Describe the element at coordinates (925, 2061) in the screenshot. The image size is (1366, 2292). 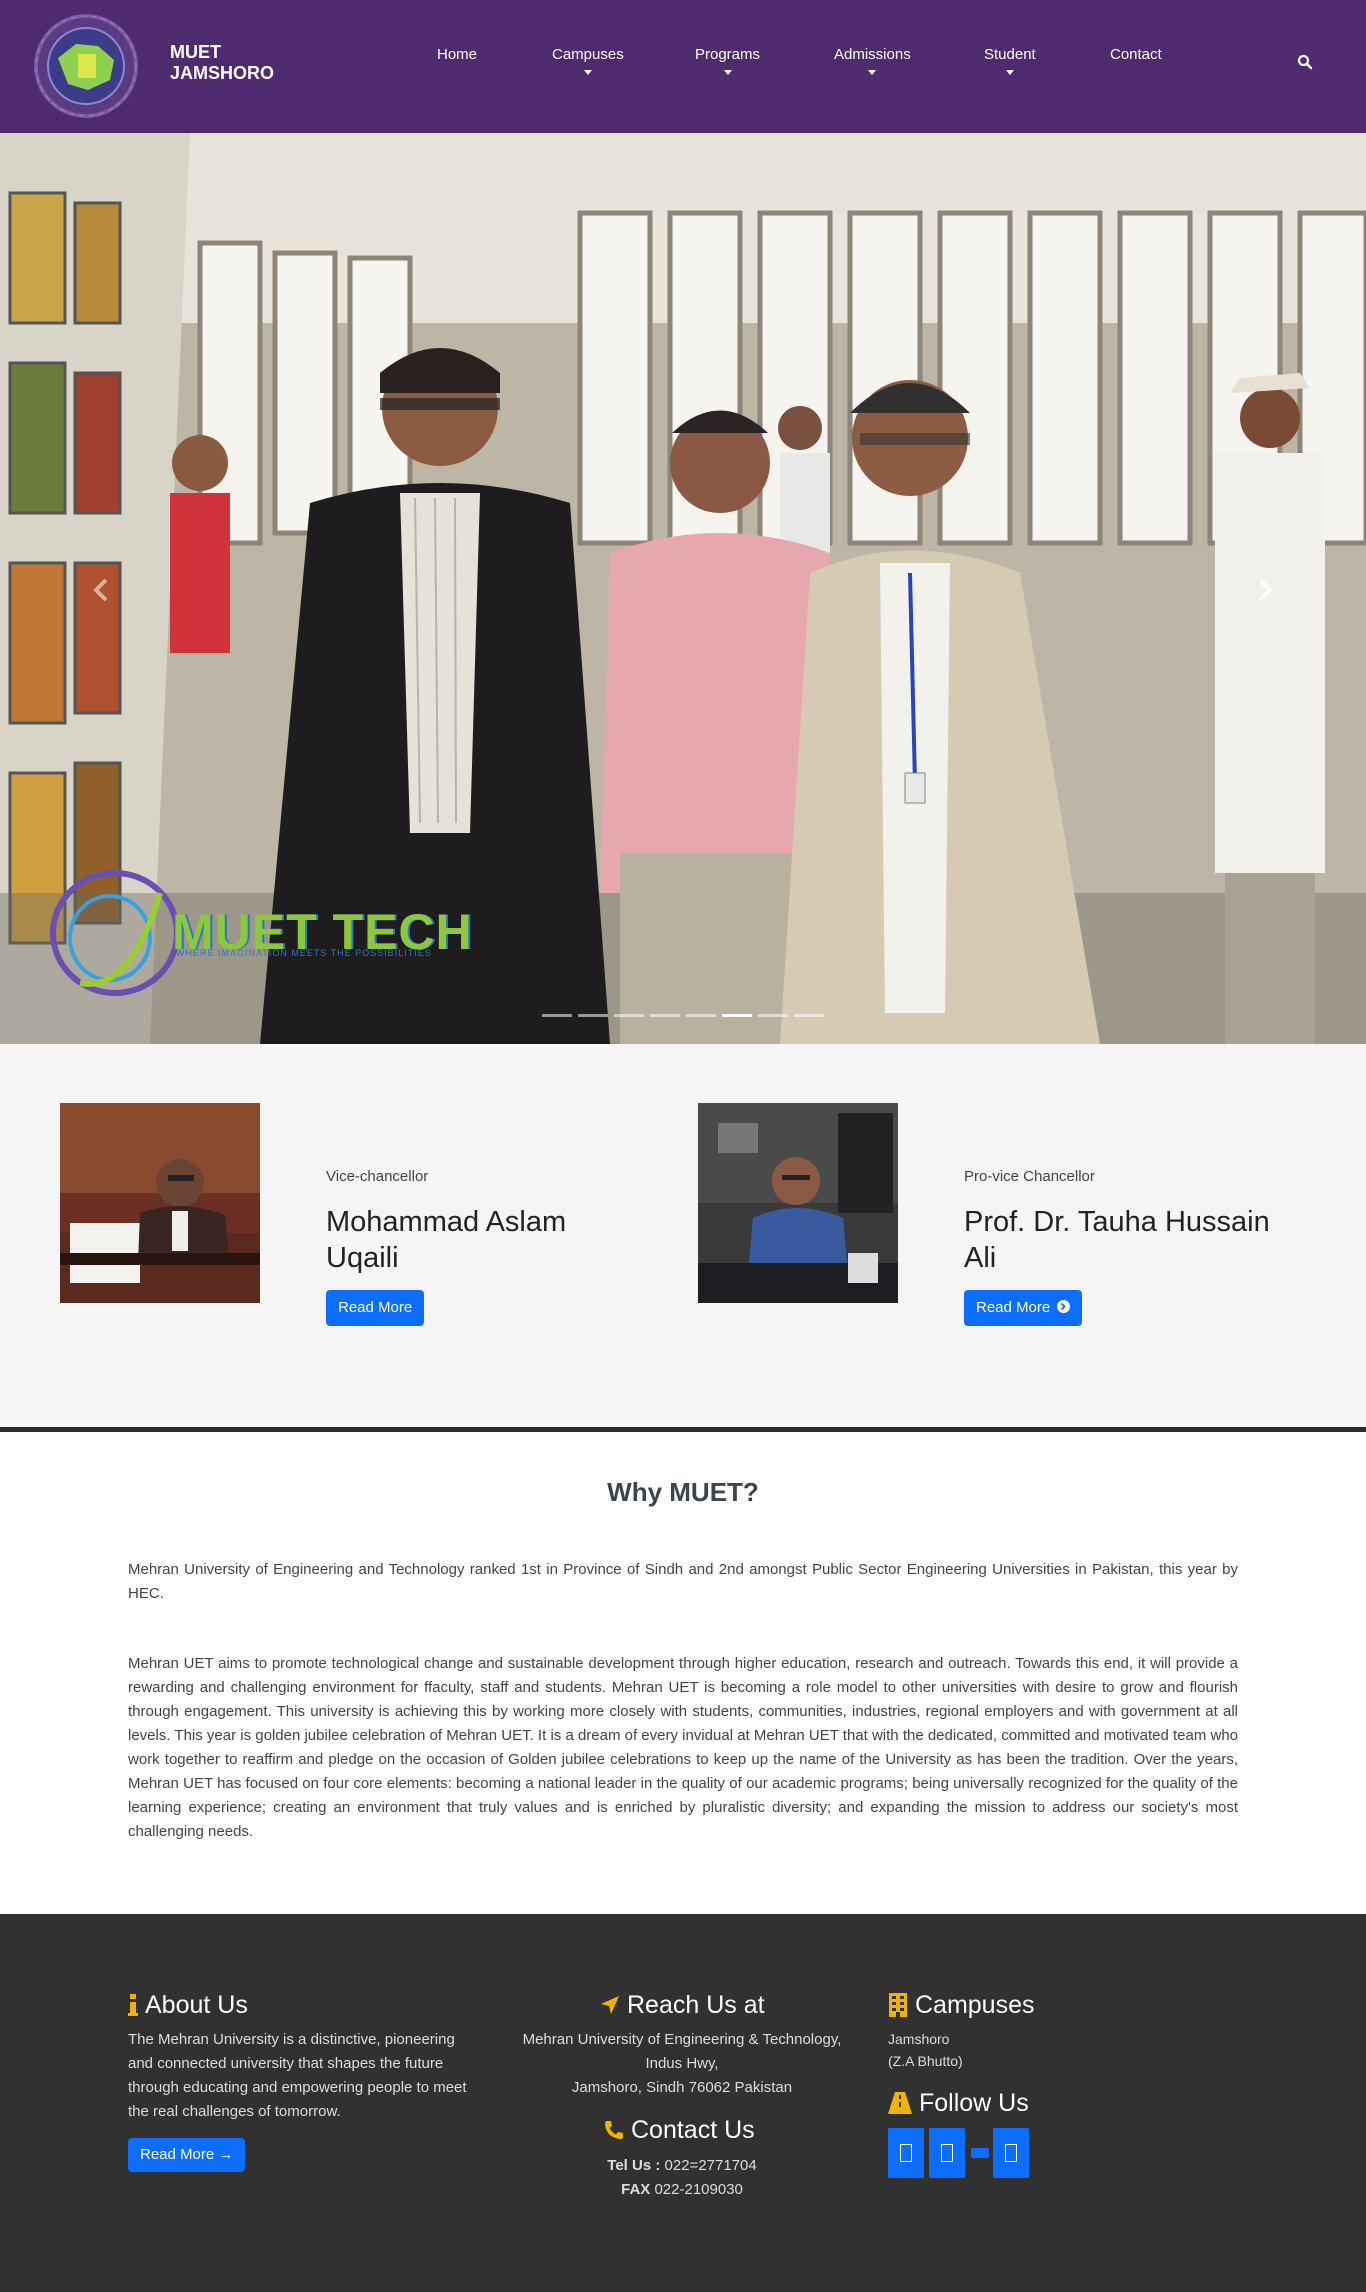
I see `campus-za-bhutto: (Z.A Bhutto)` at that location.